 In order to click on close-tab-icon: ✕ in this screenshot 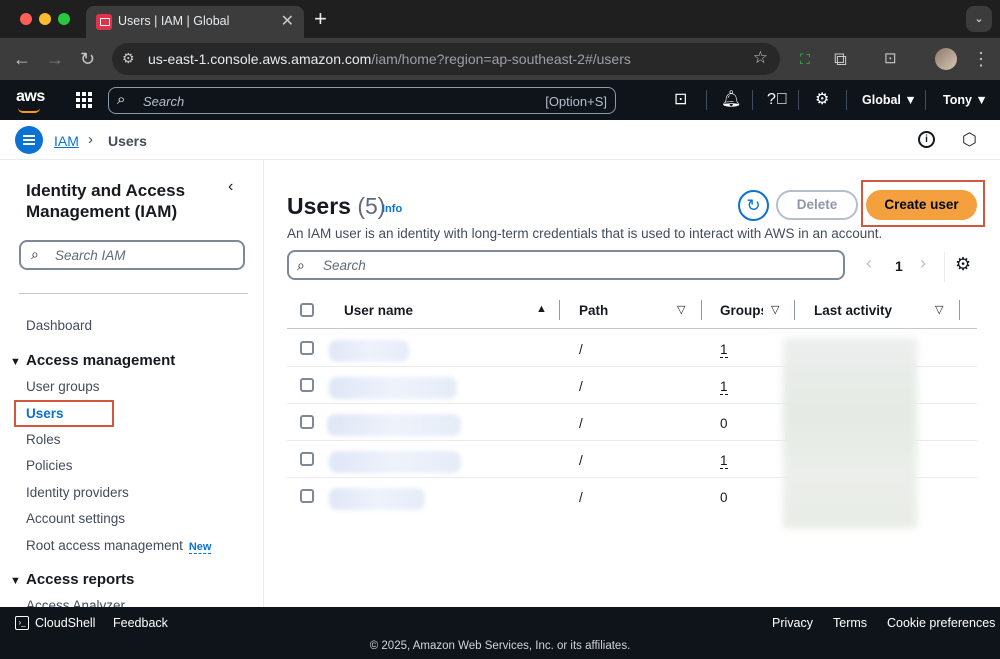, I will do `click(287, 21)`.